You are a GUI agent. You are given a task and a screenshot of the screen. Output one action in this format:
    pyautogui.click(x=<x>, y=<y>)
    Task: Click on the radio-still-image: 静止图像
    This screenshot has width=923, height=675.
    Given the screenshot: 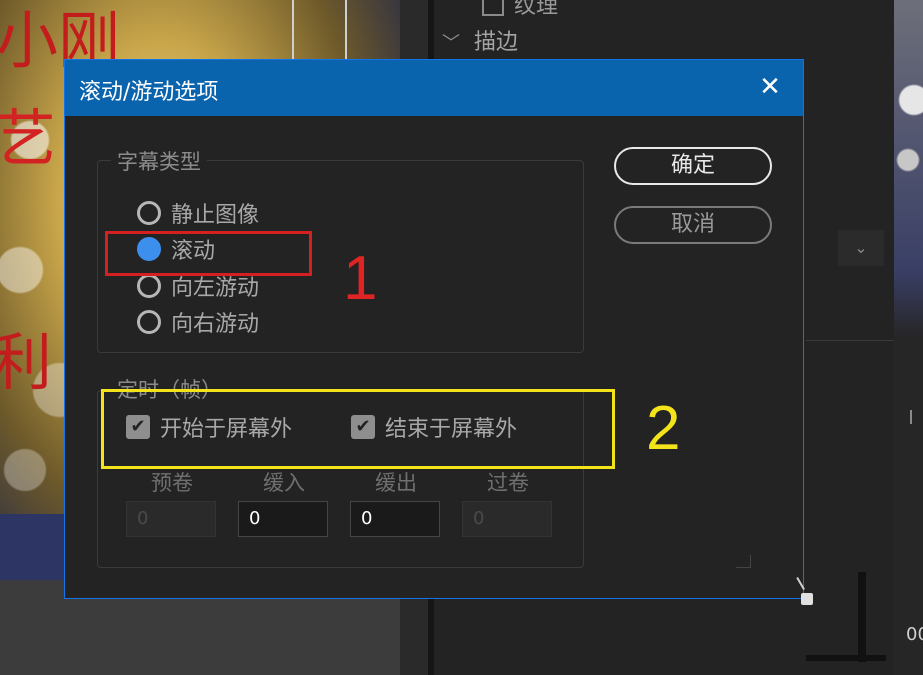 What is the action you would take?
    pyautogui.click(x=198, y=213)
    